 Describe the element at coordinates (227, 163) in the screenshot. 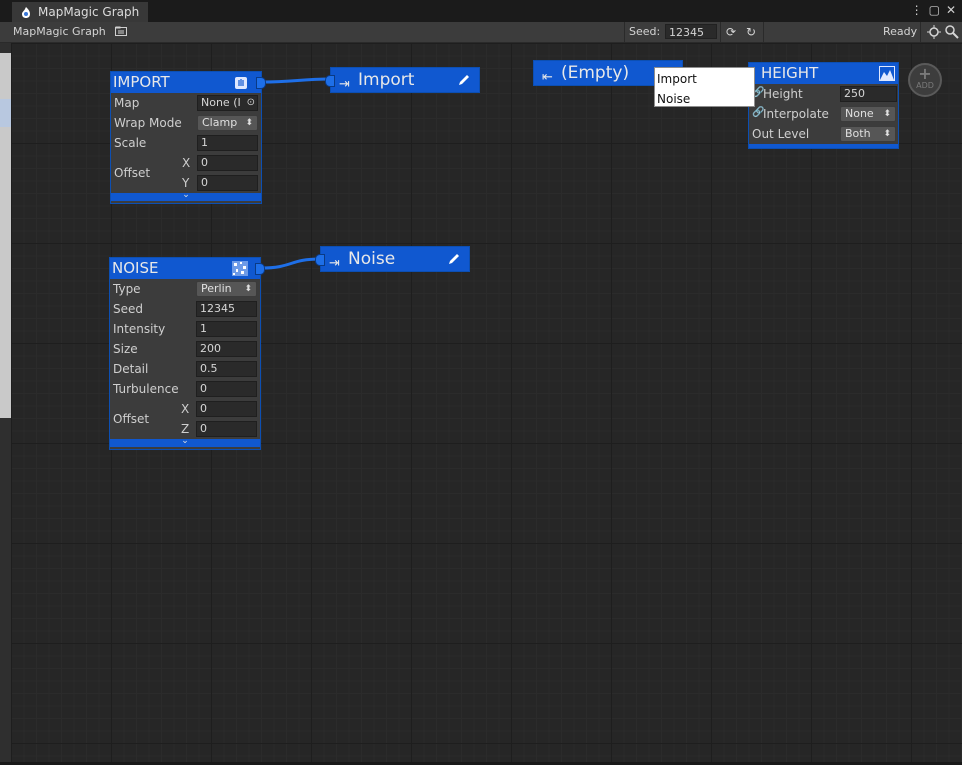

I see `offset-x-field: 0` at that location.